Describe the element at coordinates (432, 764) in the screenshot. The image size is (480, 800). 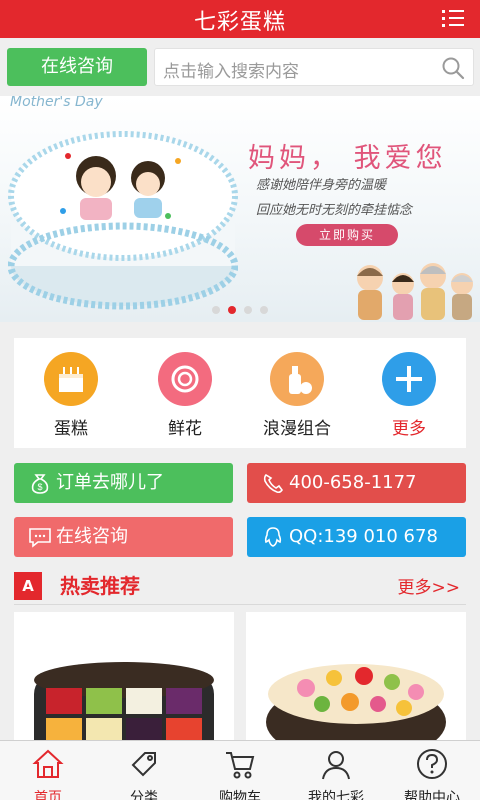
I see `help-icon` at that location.